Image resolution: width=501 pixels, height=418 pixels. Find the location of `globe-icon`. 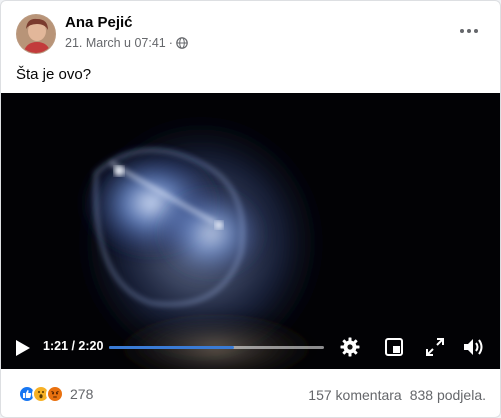

globe-icon is located at coordinates (182, 43).